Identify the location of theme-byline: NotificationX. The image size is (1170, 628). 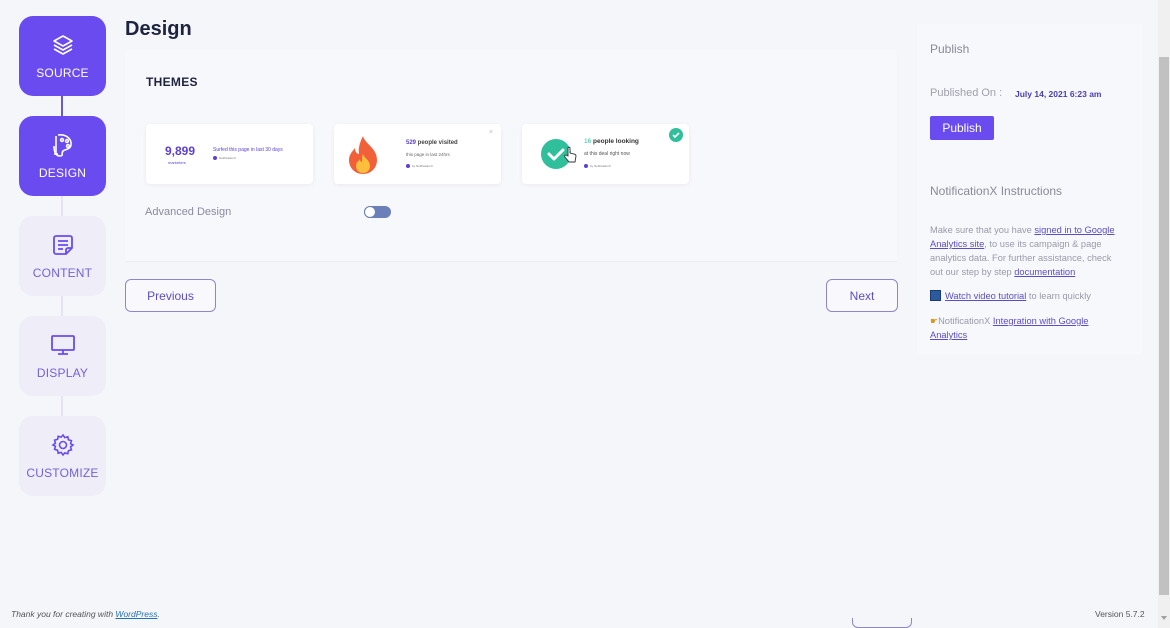
(224, 158).